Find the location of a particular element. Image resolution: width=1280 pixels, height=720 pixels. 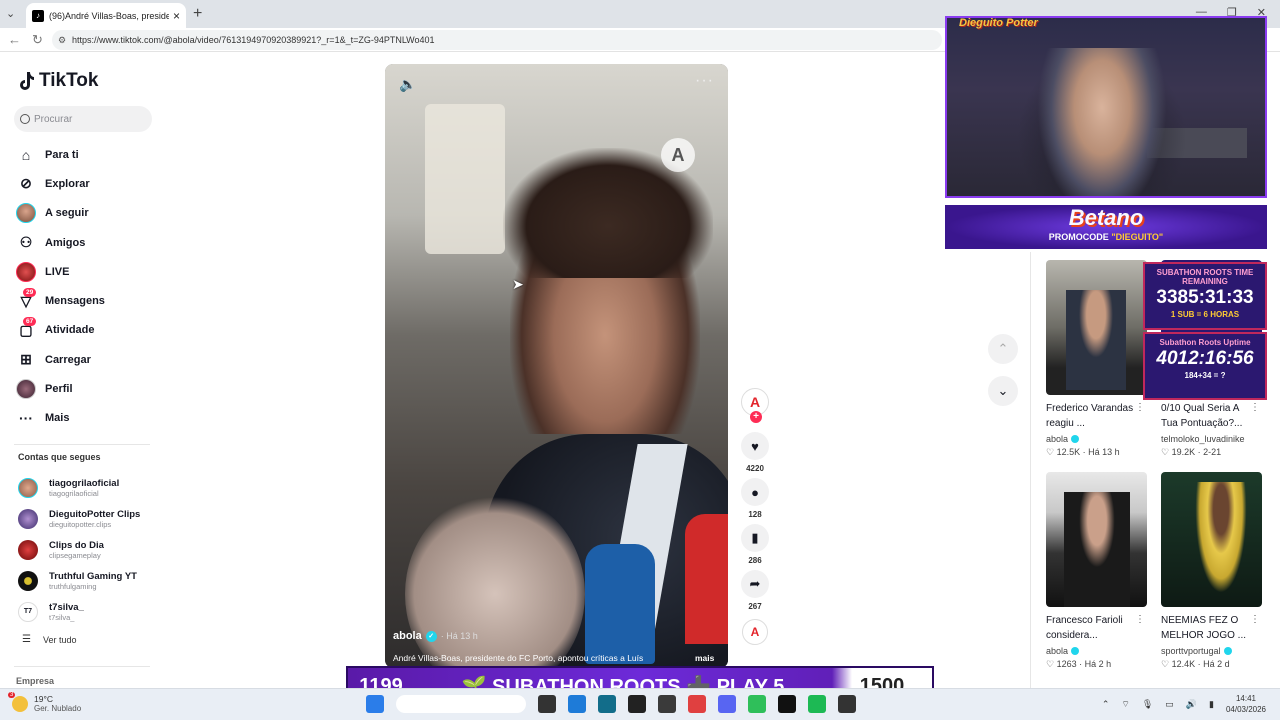

nav-item-live: LIVE is located at coordinates (86, 271).